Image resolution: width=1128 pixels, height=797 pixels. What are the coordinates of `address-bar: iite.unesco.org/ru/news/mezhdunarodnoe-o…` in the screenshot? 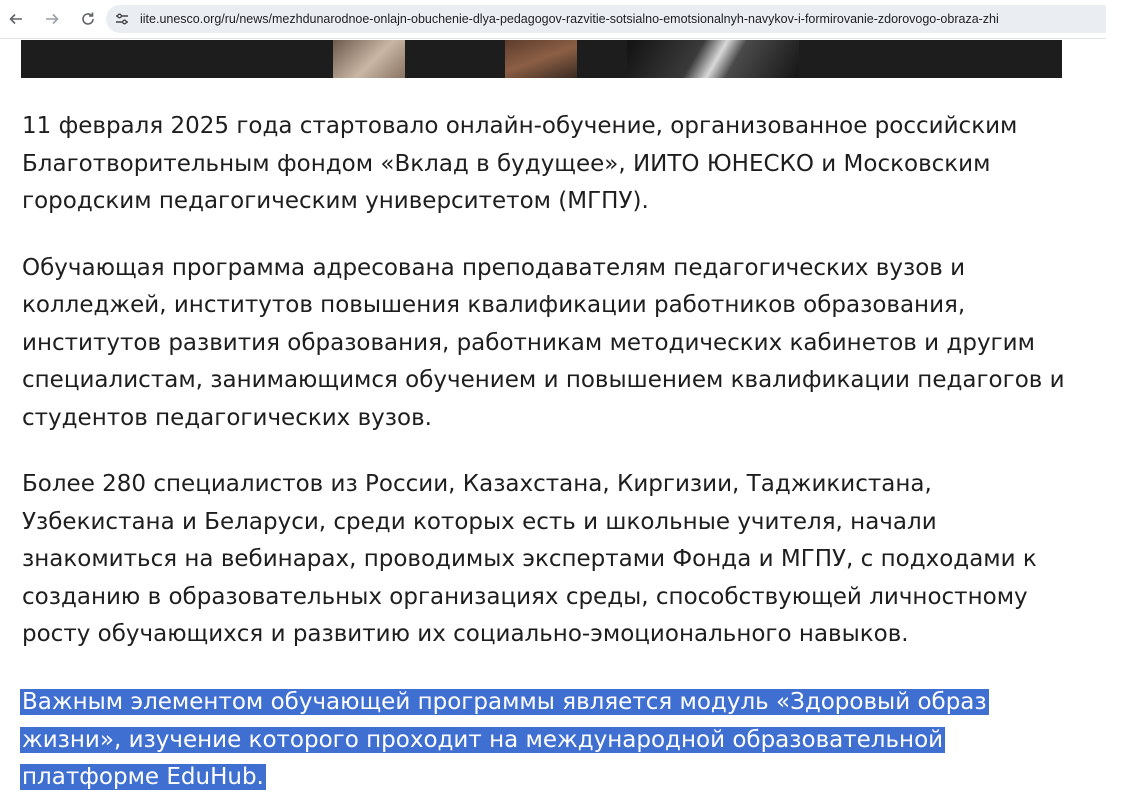 It's located at (606, 19).